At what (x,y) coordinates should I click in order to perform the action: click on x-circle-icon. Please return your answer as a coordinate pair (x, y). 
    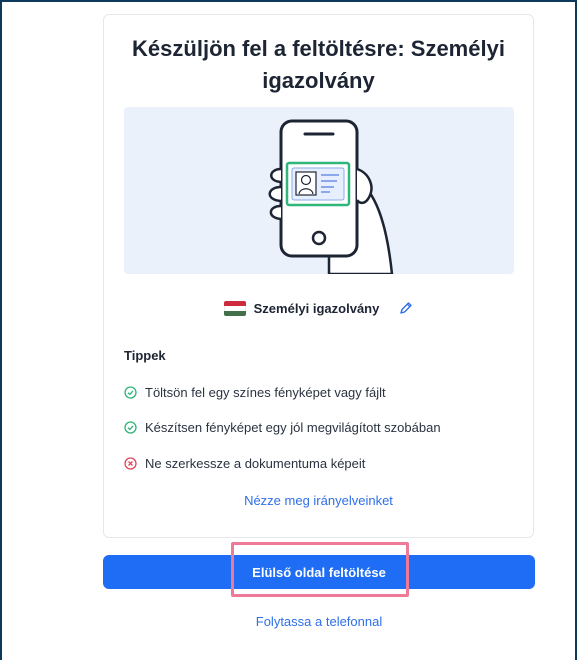
    Looking at the image, I should click on (130, 463).